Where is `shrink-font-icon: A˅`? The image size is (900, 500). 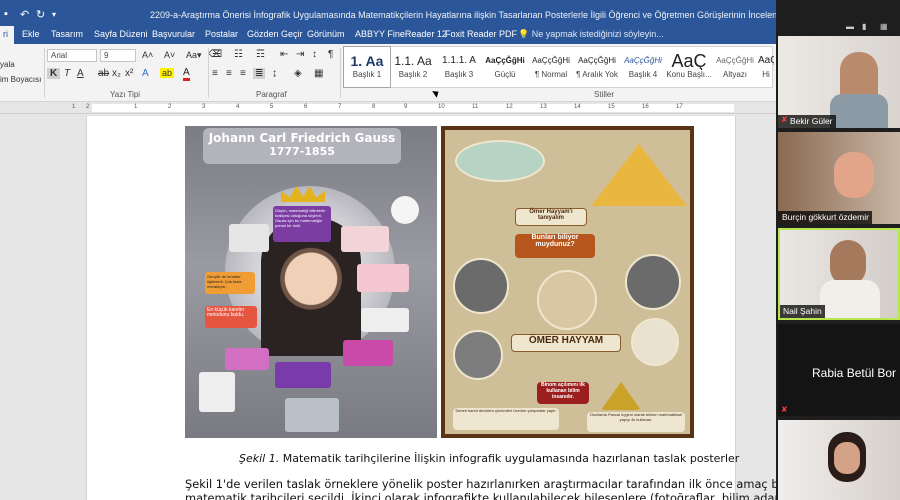 shrink-font-icon: A˅ is located at coordinates (169, 55).